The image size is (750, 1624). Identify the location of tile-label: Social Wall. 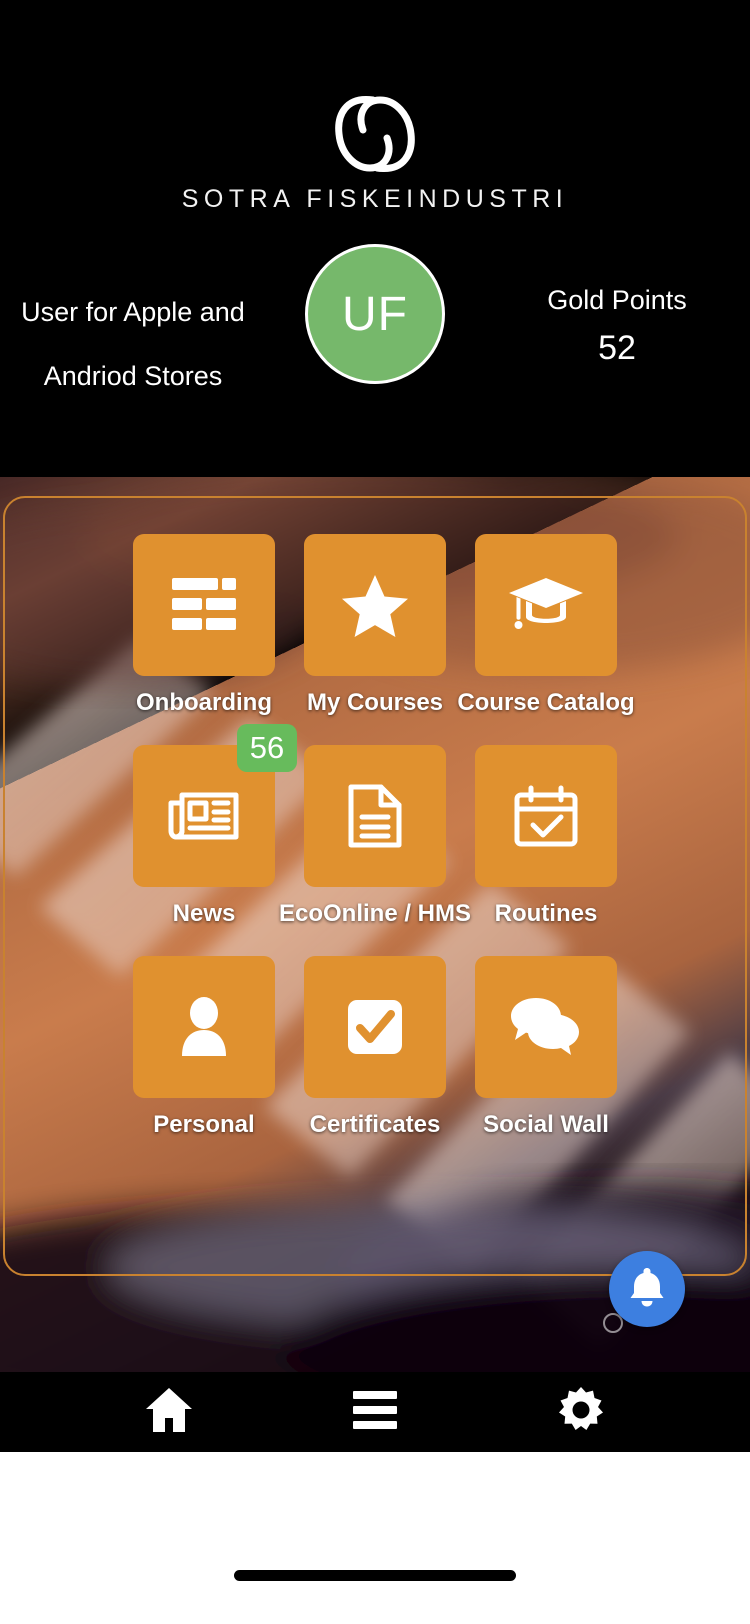
(546, 1124).